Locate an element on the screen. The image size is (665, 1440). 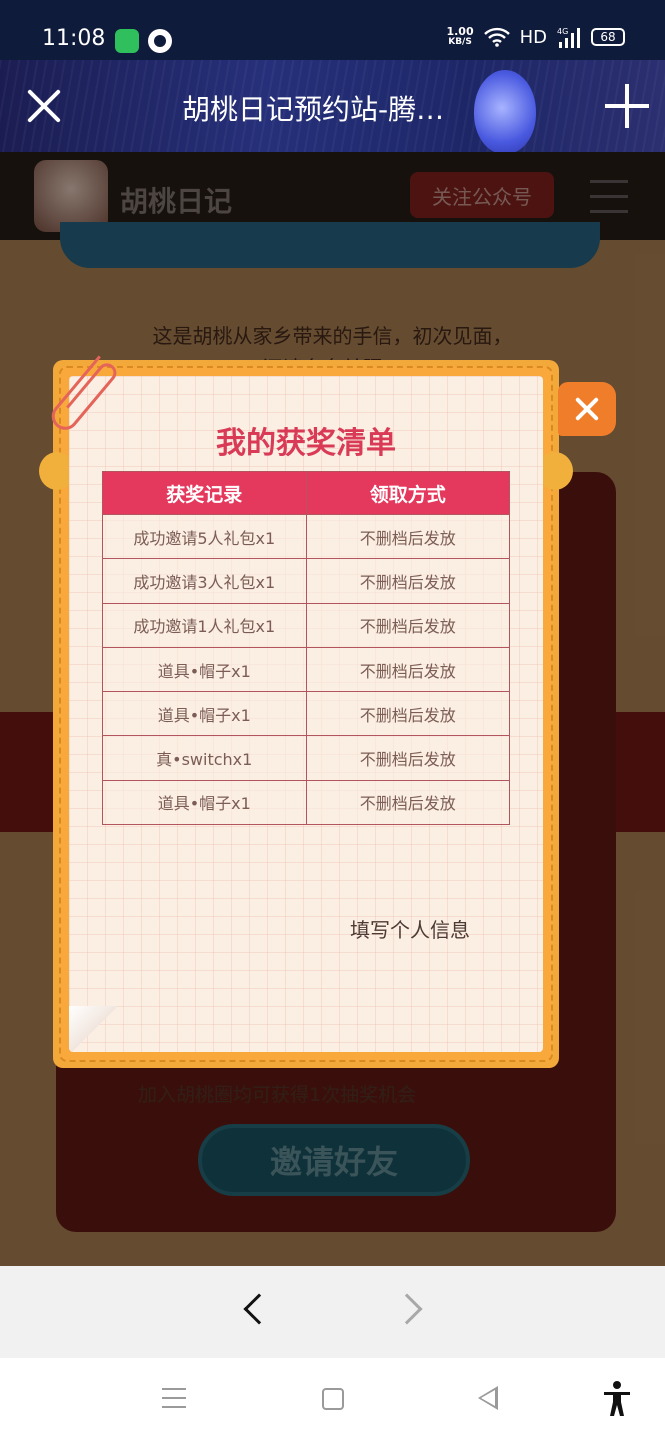
table-row: 成功邀请3人礼包x1 不删档后发放 is located at coordinates (306, 581).